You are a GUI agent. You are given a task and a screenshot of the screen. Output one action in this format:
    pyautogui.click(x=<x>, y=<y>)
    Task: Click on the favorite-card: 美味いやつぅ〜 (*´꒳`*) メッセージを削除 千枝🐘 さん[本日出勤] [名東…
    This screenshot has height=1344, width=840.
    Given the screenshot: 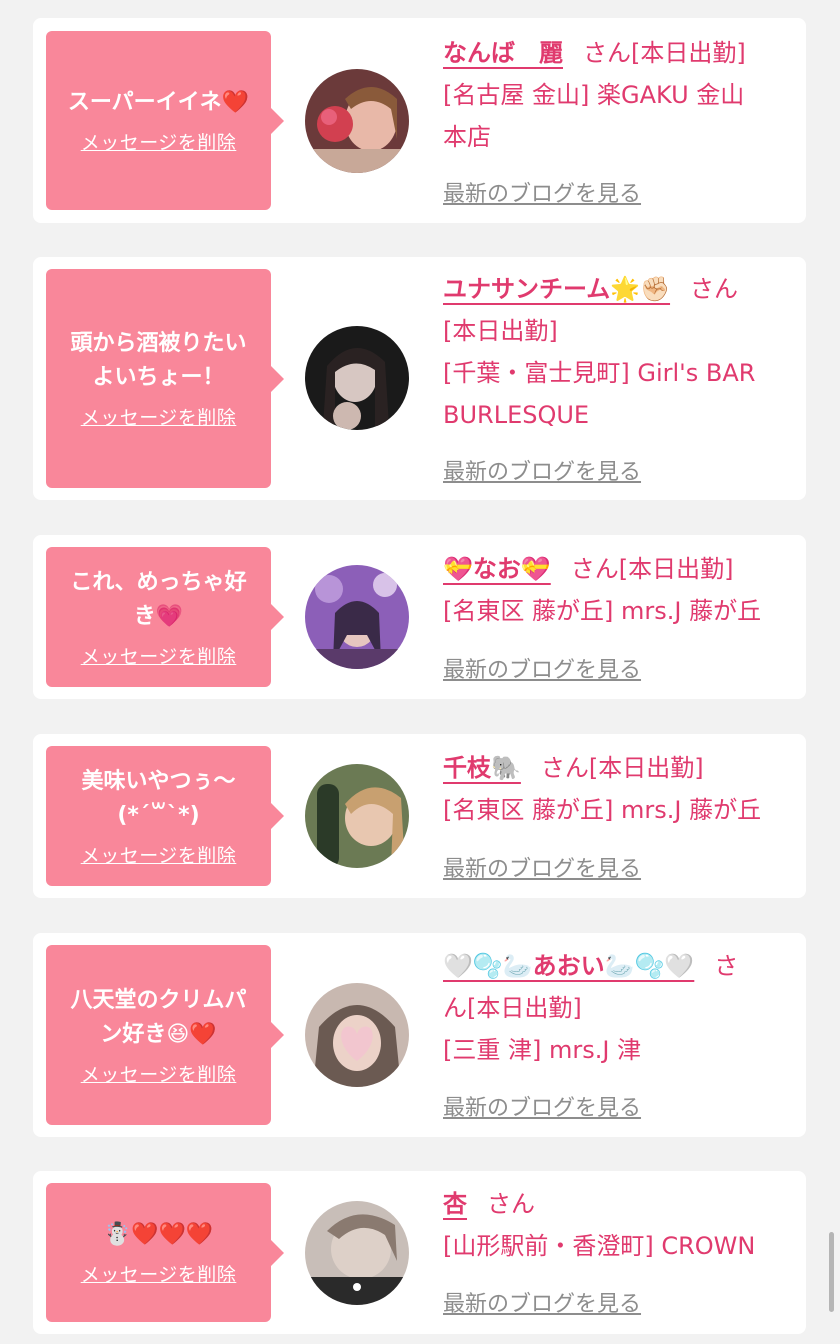 What is the action you would take?
    pyautogui.click(x=419, y=816)
    